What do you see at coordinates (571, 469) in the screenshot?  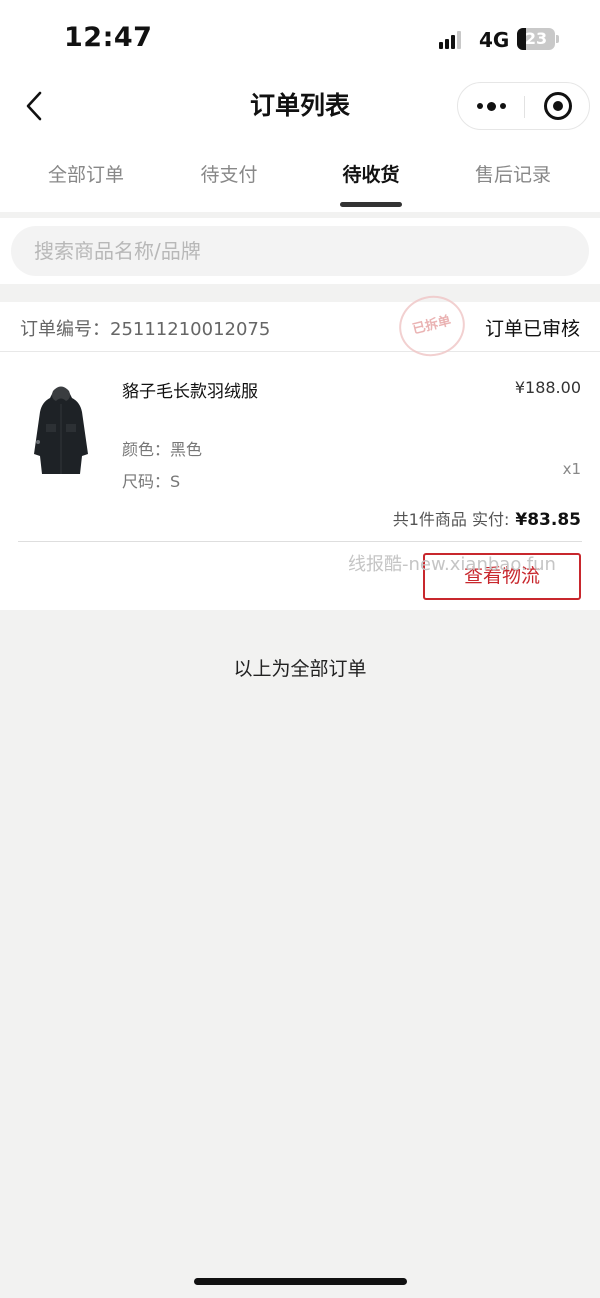 I see `product-quantity: x1` at bounding box center [571, 469].